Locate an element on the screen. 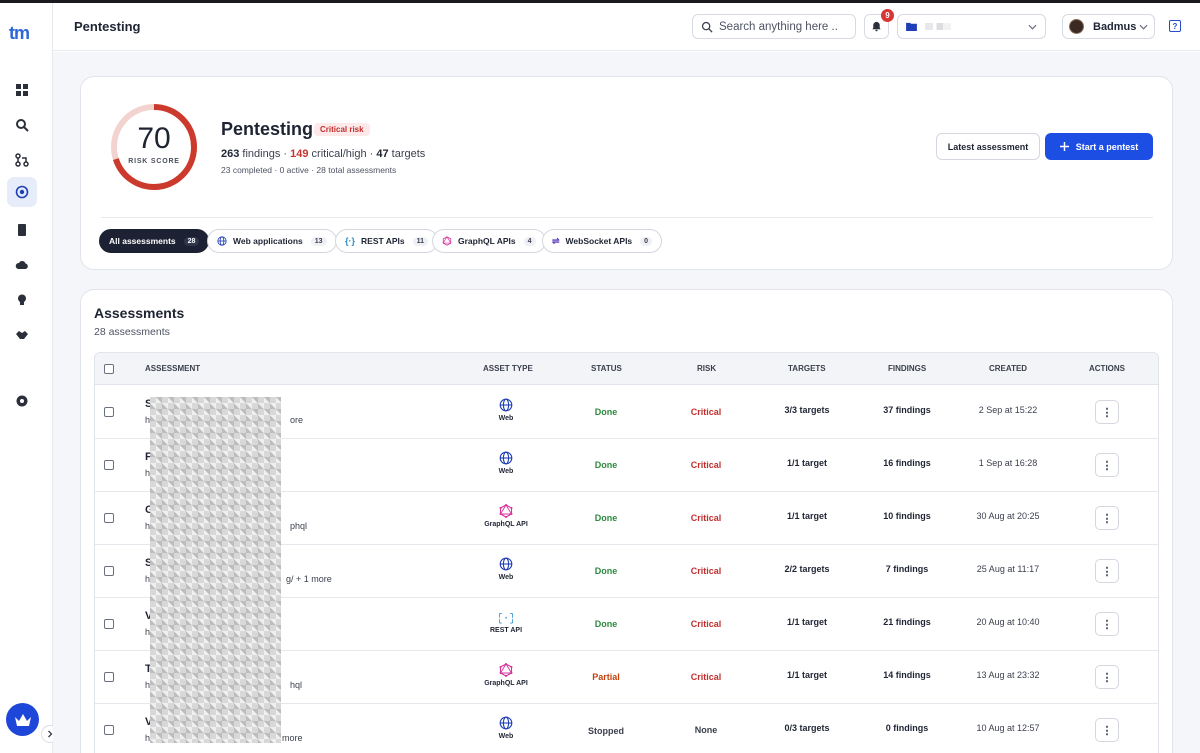  filter-all-assessments: All assessments 28 is located at coordinates (154, 241).